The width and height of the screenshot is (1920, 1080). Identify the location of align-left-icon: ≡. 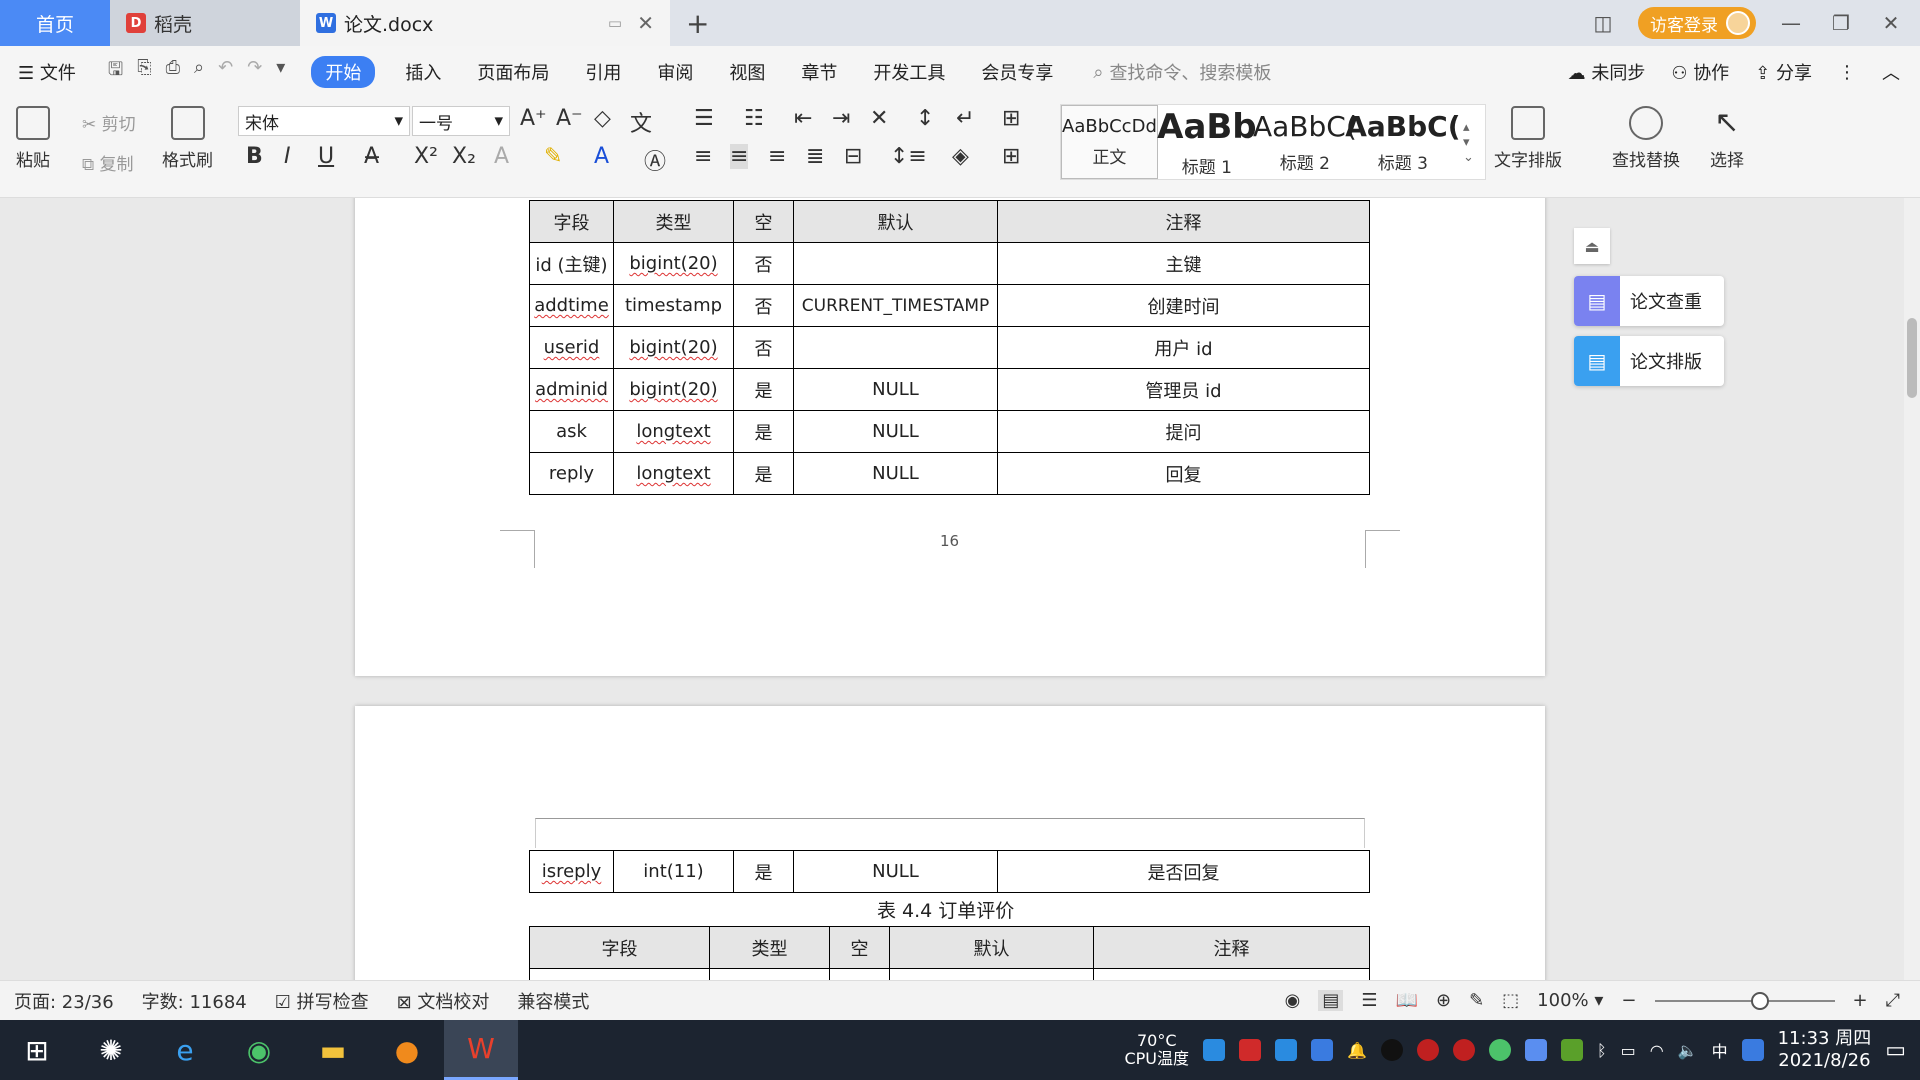
(703, 156).